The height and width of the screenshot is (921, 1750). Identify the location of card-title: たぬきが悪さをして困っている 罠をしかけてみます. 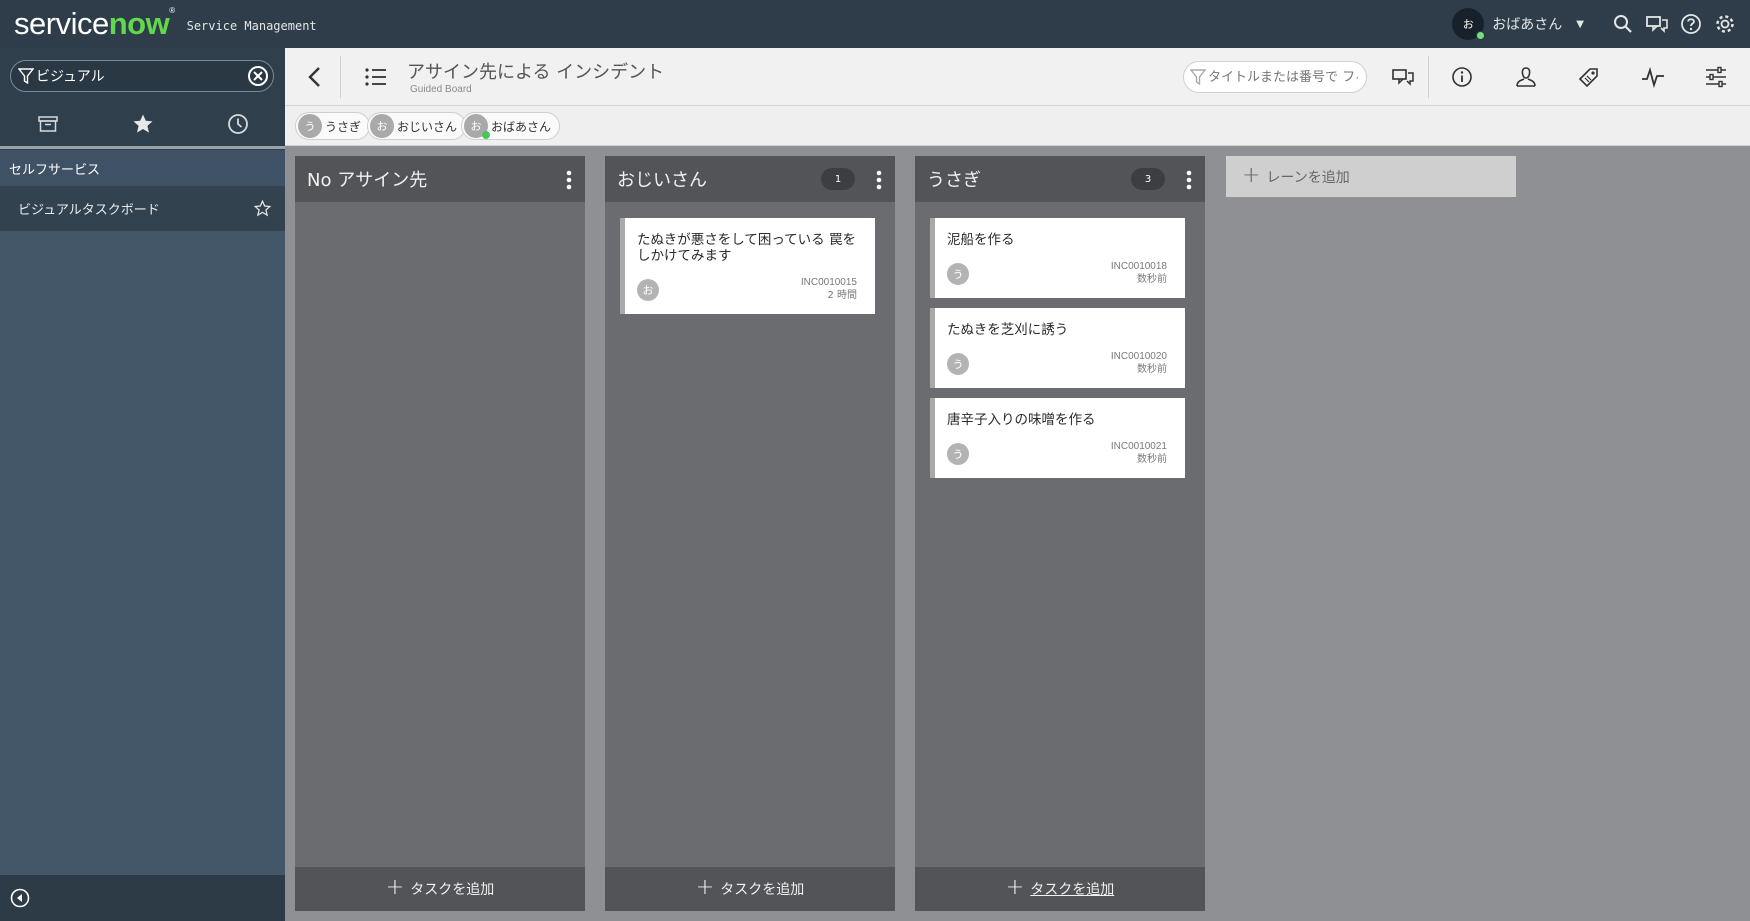
(746, 248).